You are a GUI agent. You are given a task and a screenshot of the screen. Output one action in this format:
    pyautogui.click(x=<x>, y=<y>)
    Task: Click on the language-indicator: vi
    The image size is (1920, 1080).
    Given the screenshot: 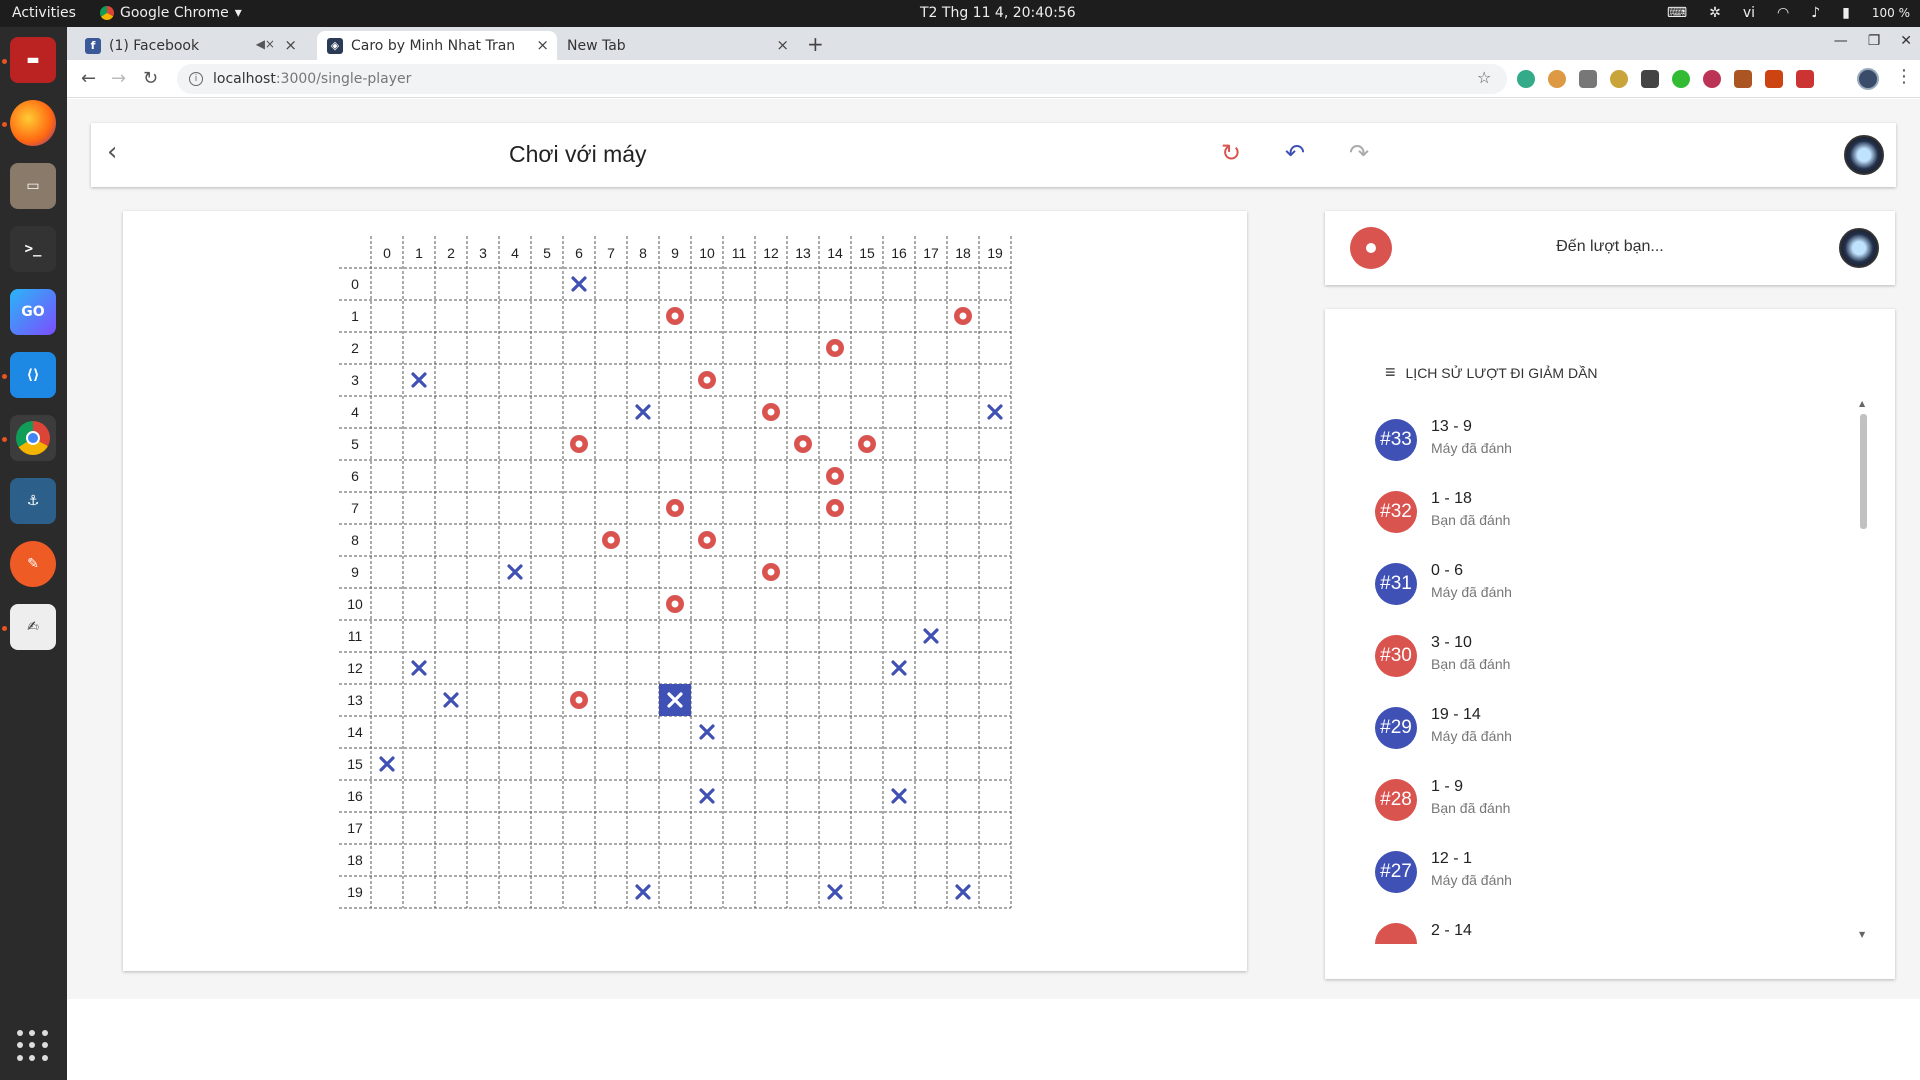 What is the action you would take?
    pyautogui.click(x=1749, y=13)
    